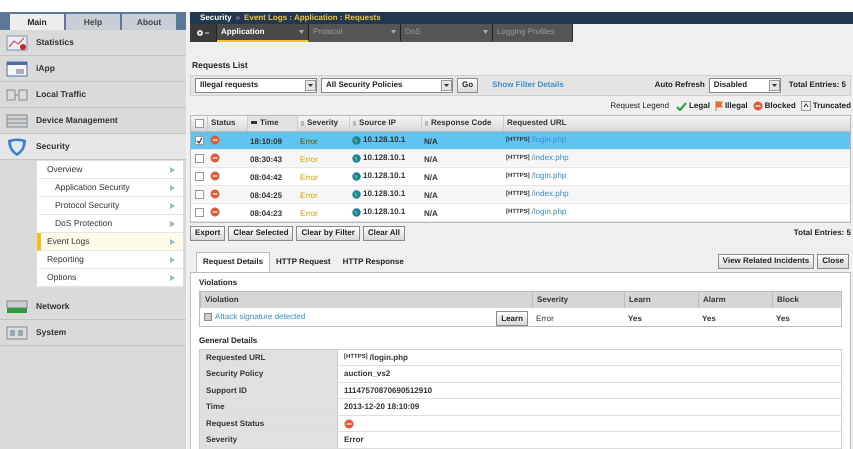 This screenshot has height=449, width=853. I want to click on section-title: Requests List, so click(220, 65).